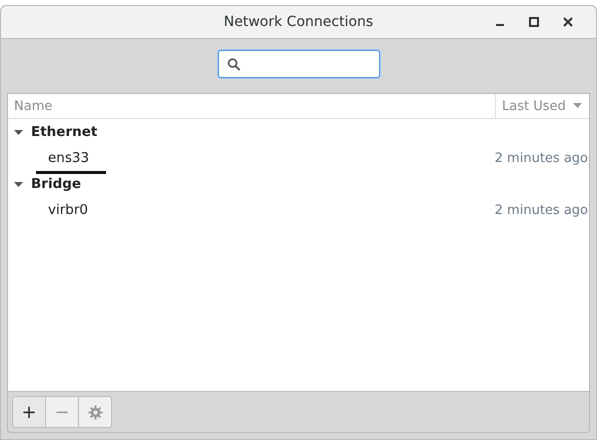 The height and width of the screenshot is (440, 597). I want to click on group-label: Ethernet, so click(64, 132).